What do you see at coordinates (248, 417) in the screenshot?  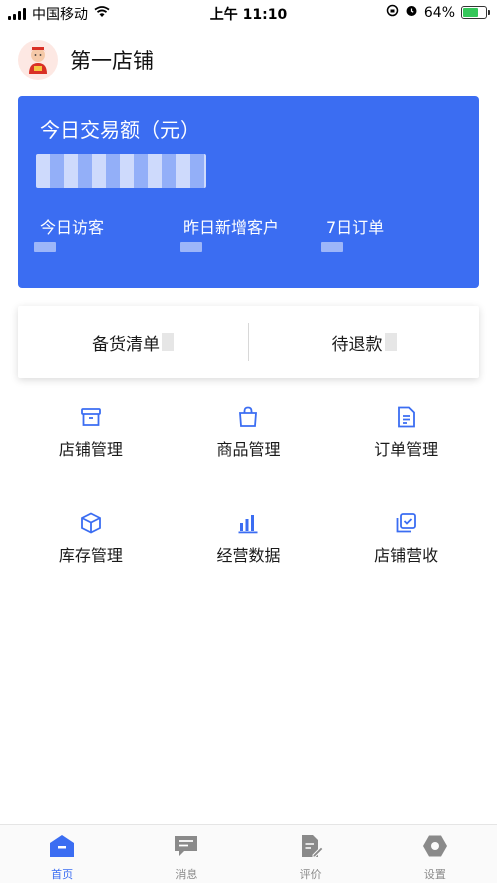 I see `bag-icon` at bounding box center [248, 417].